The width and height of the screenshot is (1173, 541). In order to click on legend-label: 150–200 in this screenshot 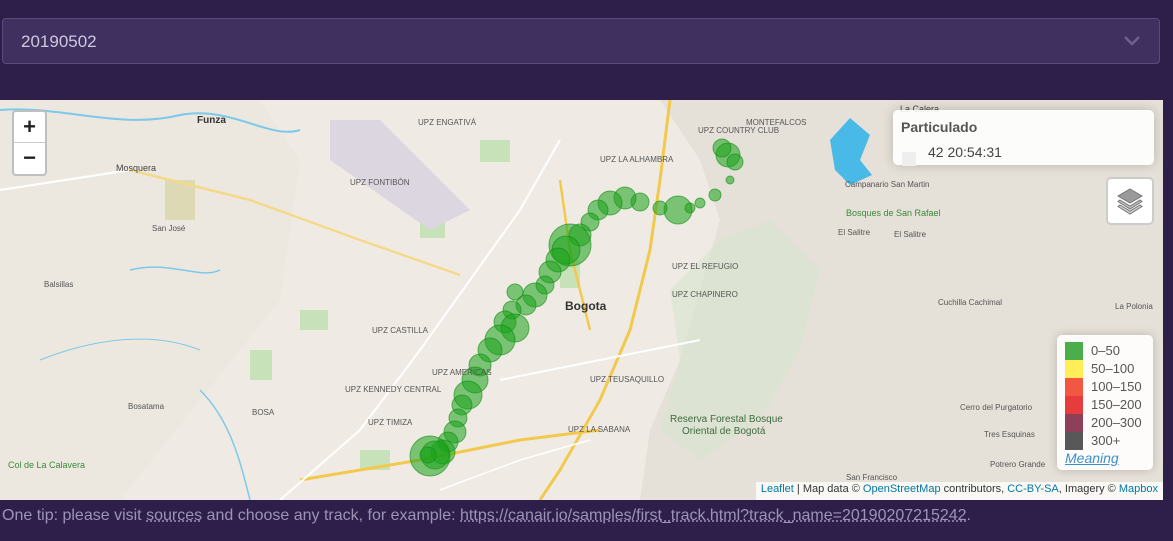, I will do `click(1116, 404)`.